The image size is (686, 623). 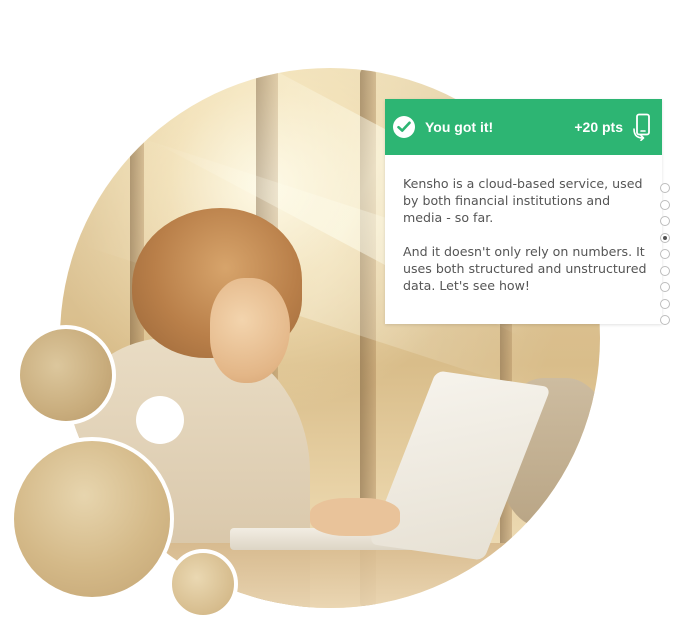 I want to click on woman-face, so click(x=250, y=330).